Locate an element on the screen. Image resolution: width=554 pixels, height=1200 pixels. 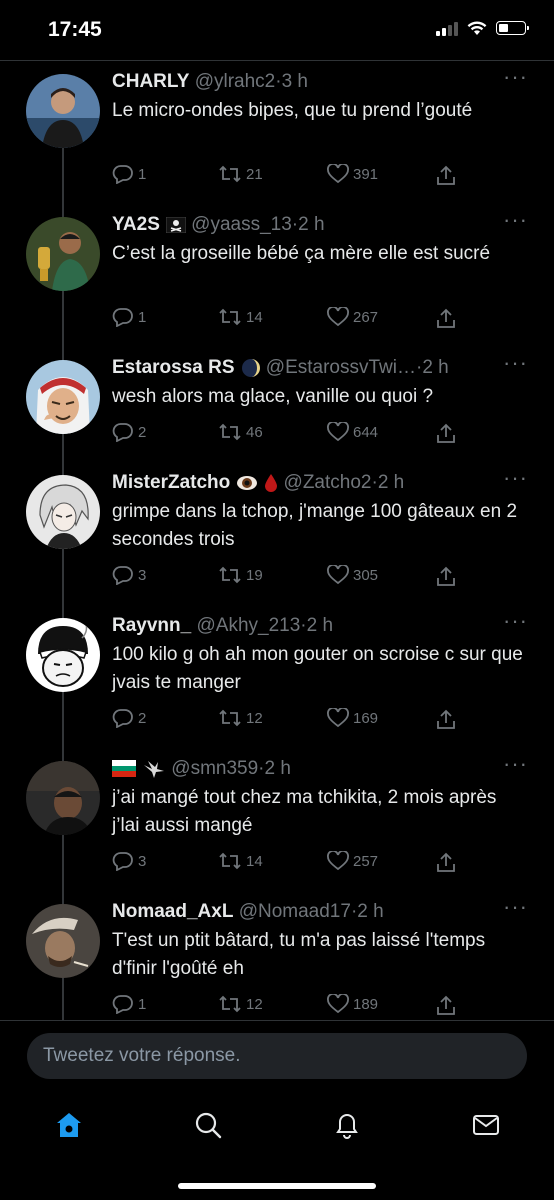
reply-input is located at coordinates (277, 1056).